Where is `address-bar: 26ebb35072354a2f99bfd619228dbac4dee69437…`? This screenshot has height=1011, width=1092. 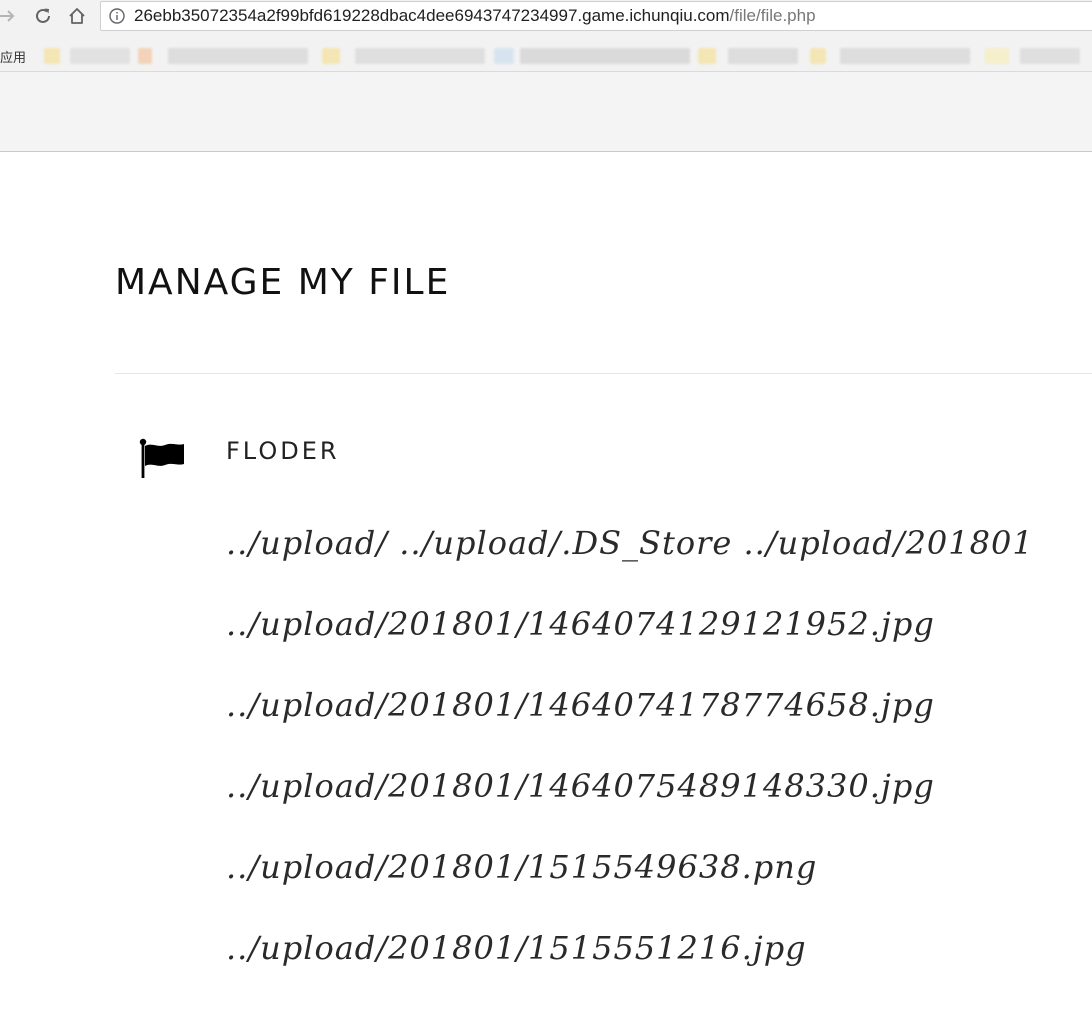
address-bar: 26ebb35072354a2f99bfd619228dbac4dee69437… is located at coordinates (596, 16).